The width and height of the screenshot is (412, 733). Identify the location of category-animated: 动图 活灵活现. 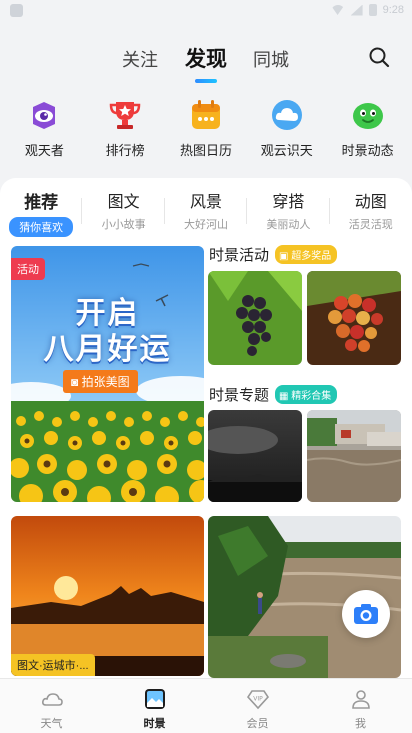
(371, 211).